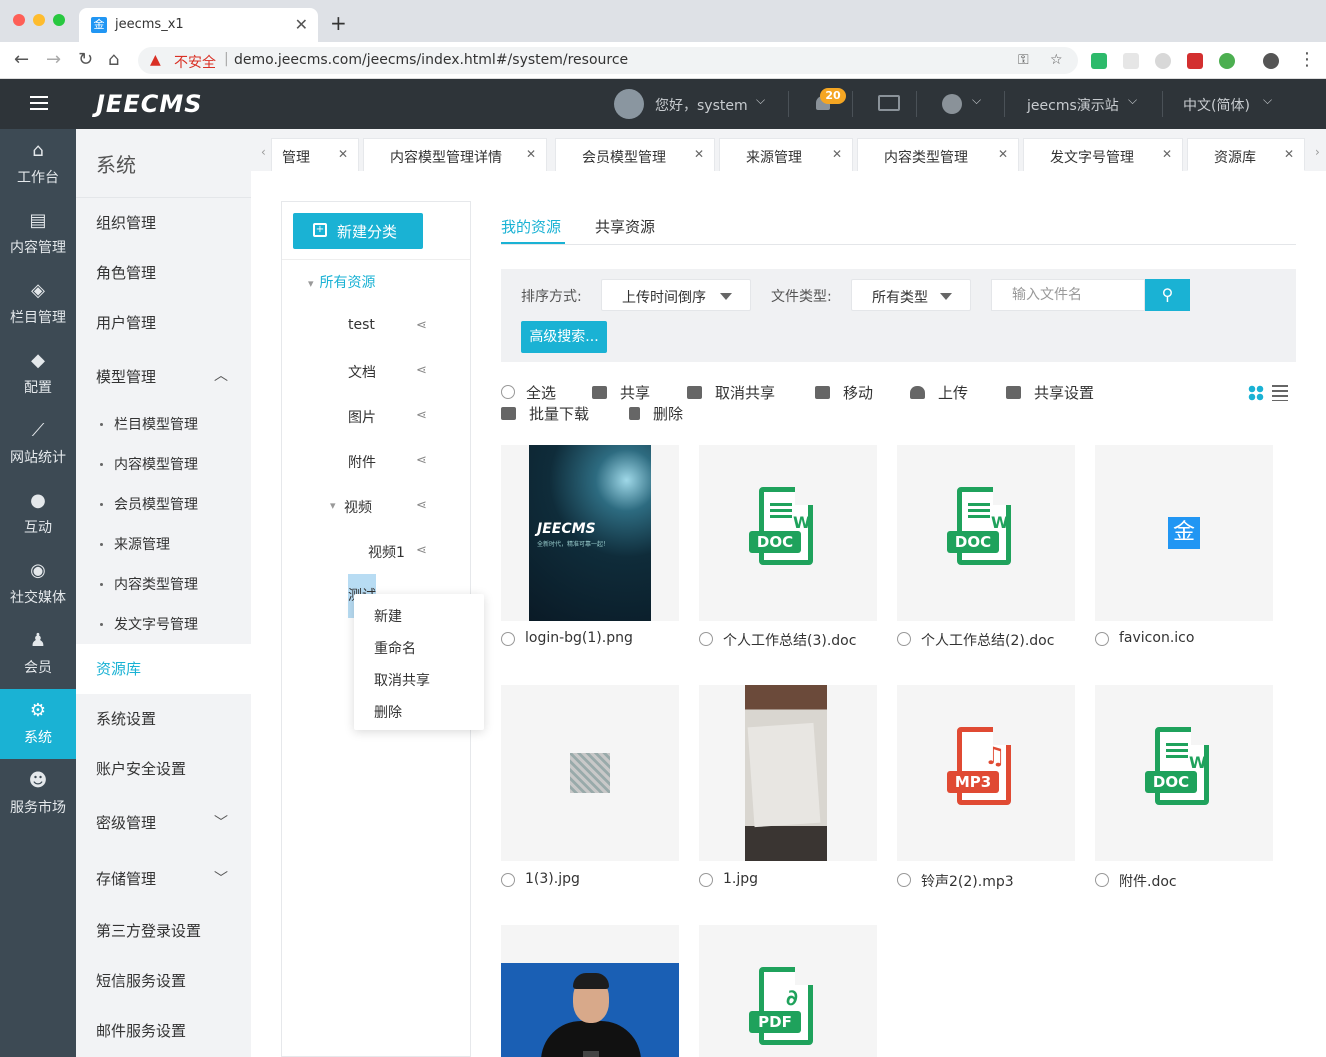 The image size is (1326, 1057). I want to click on file-name: 个人工作总结(3).doc, so click(789, 640).